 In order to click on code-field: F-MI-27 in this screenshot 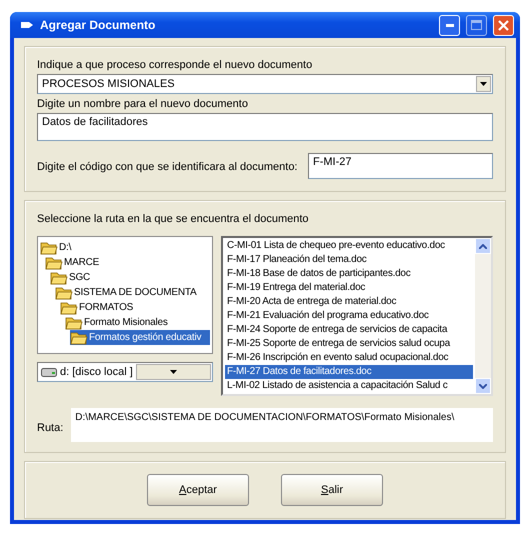, I will do `click(400, 166)`.